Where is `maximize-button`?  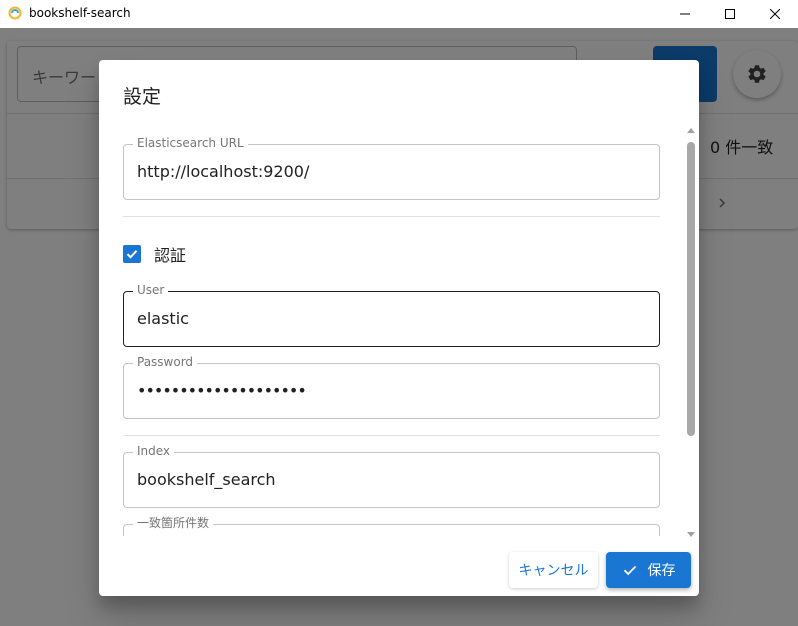 maximize-button is located at coordinates (730, 14).